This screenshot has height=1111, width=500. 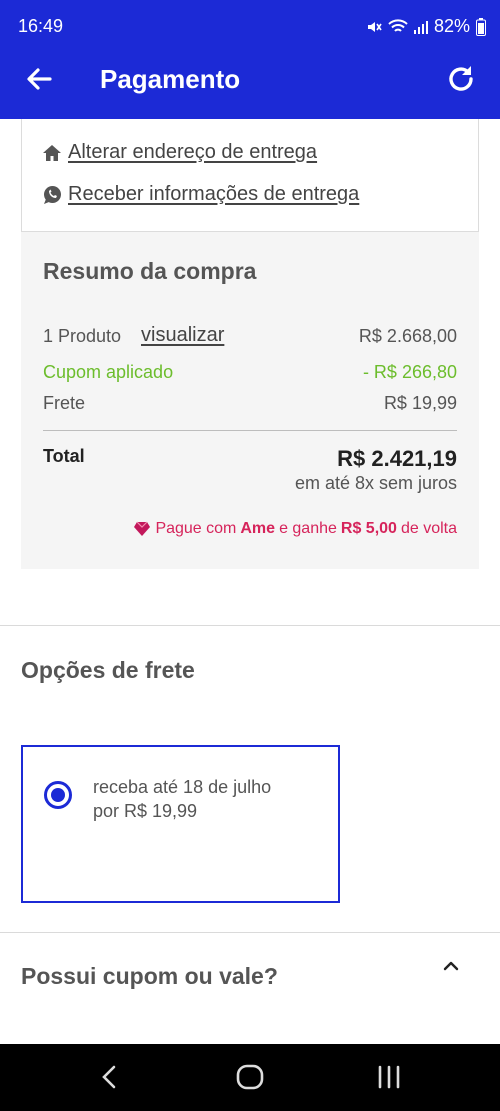 What do you see at coordinates (397, 458) in the screenshot?
I see `total-value: R$ 2.421,19` at bounding box center [397, 458].